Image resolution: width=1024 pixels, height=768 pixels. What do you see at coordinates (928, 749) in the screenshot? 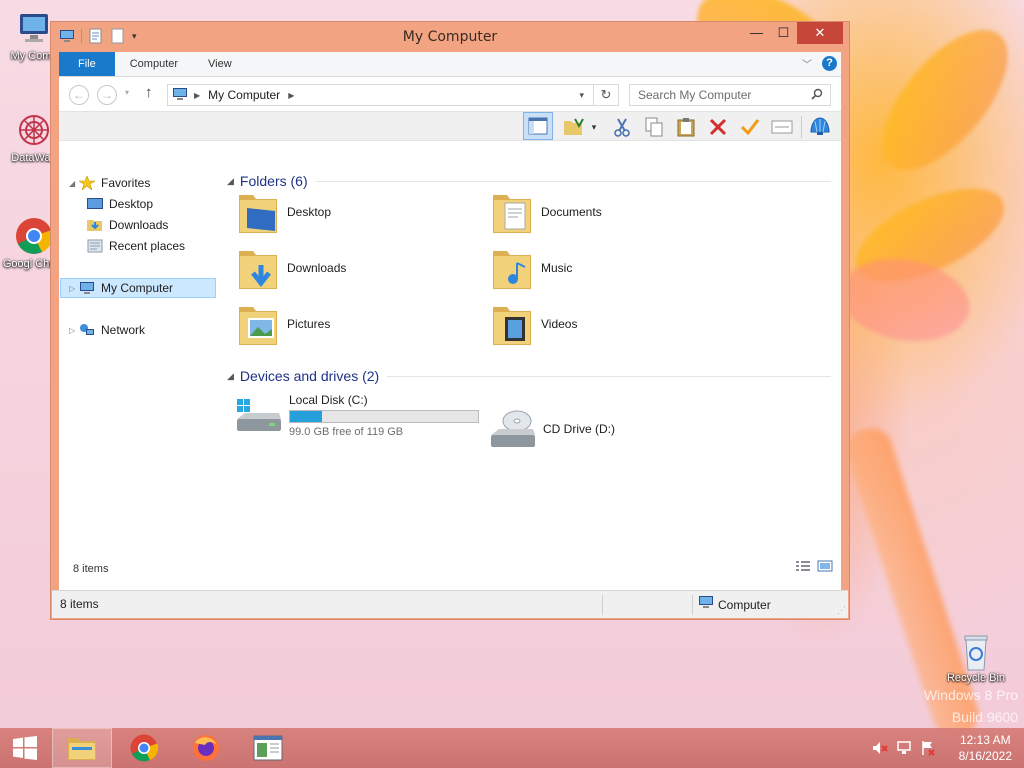
I see `action-center-icon` at bounding box center [928, 749].